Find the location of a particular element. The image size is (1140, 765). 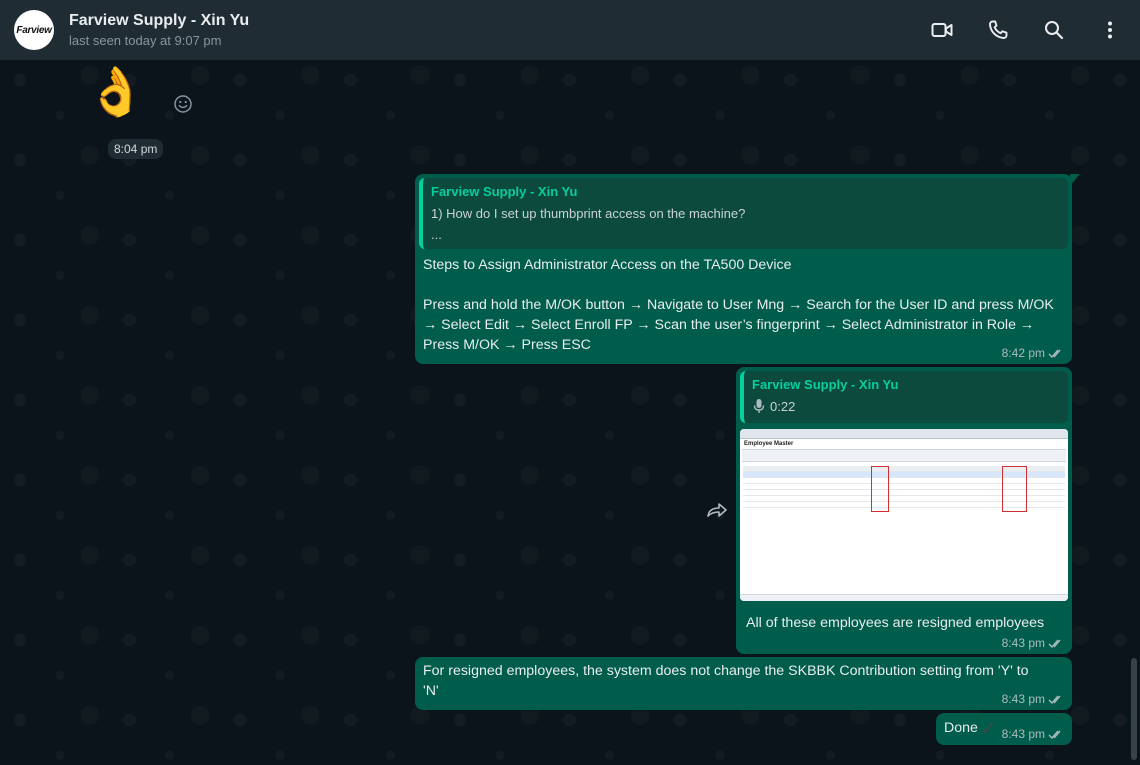

screenshot-grid is located at coordinates (904, 489).